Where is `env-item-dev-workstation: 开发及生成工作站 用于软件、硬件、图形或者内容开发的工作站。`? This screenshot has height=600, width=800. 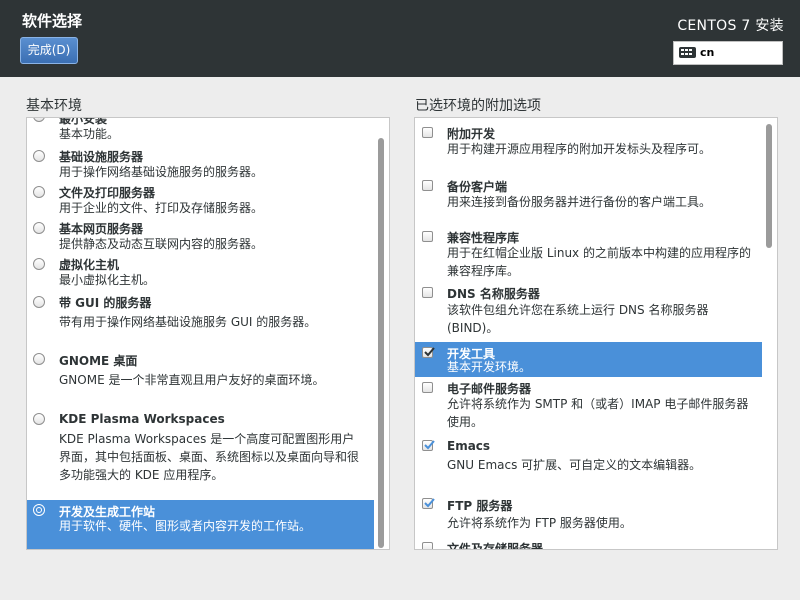
env-item-dev-workstation: 开发及生成工作站 用于软件、硬件、图形或者内容开发的工作站。 is located at coordinates (200, 524).